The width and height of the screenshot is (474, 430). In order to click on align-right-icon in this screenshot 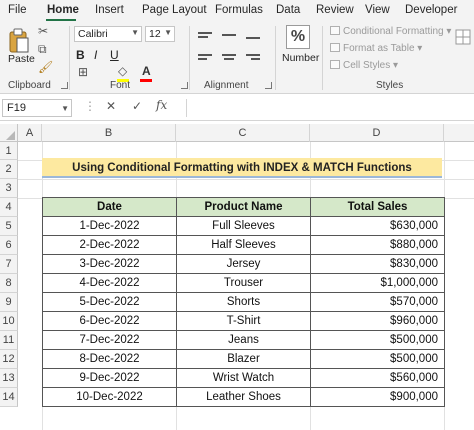, I will do `click(253, 55)`.